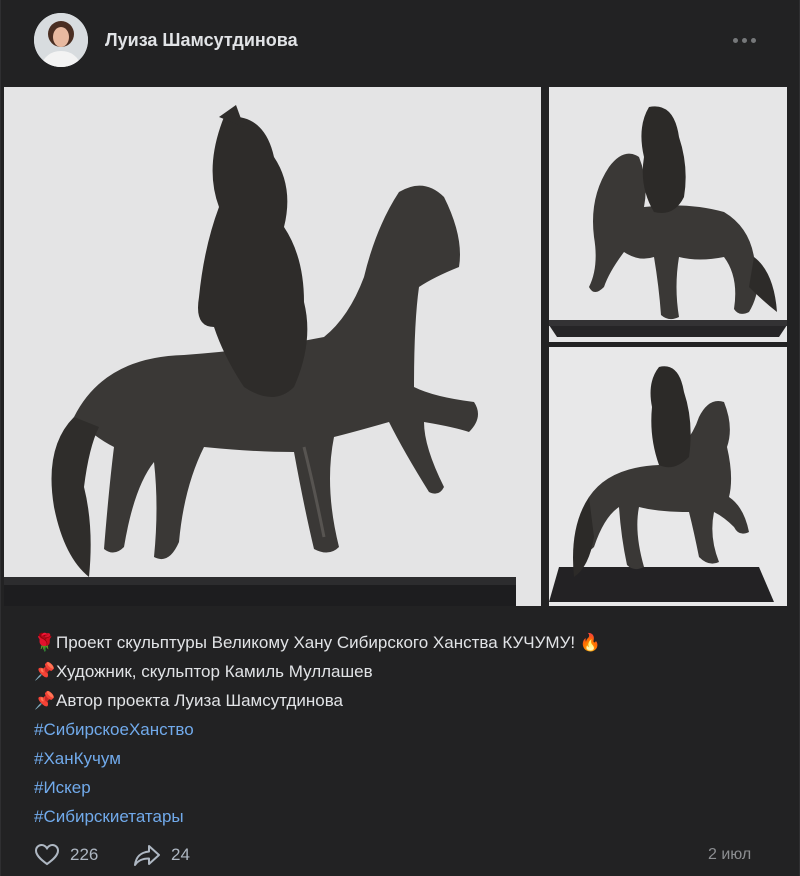  What do you see at coordinates (161, 855) in the screenshot?
I see `share-button: 24` at bounding box center [161, 855].